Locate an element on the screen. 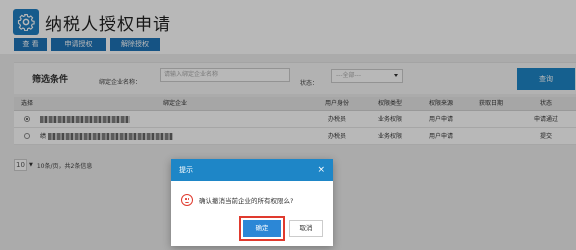 The width and height of the screenshot is (576, 250). confirm-dialog: 提示 × 确认撤消当前企业的所有权限么? 确定 取消 is located at coordinates (252, 202).